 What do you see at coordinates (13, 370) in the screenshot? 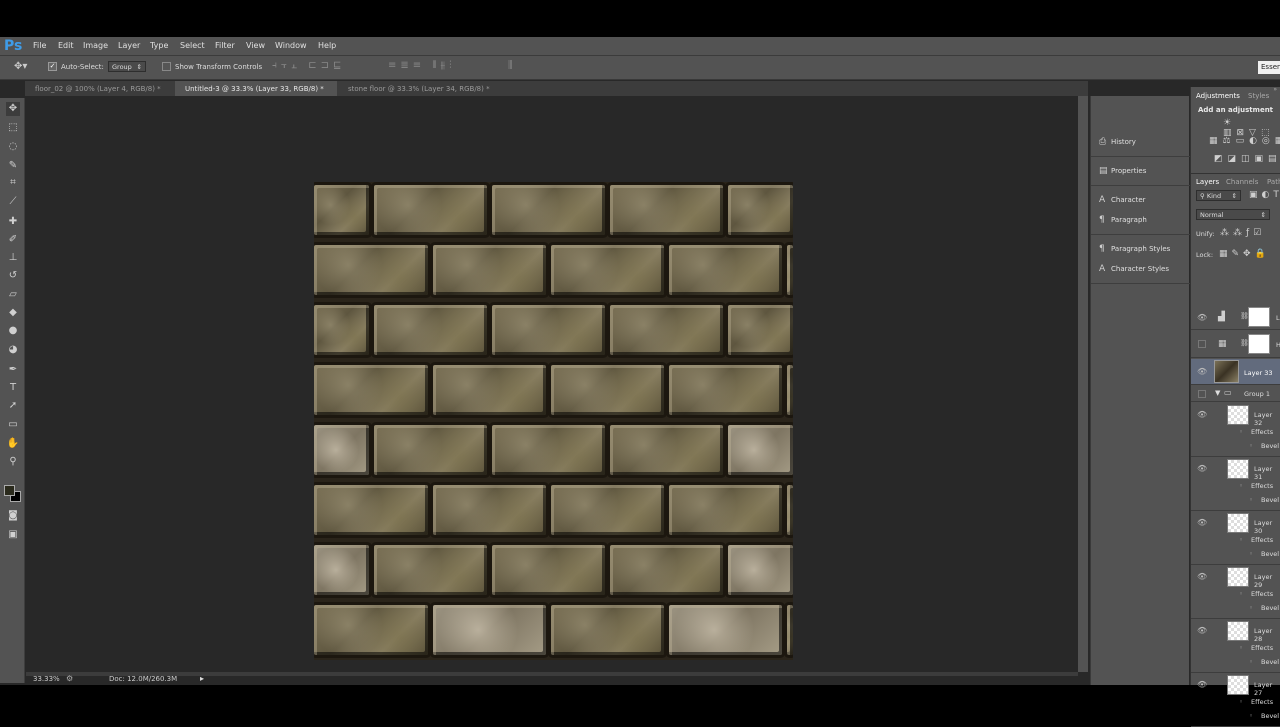
I see `pen-icon: ✒` at bounding box center [13, 370].